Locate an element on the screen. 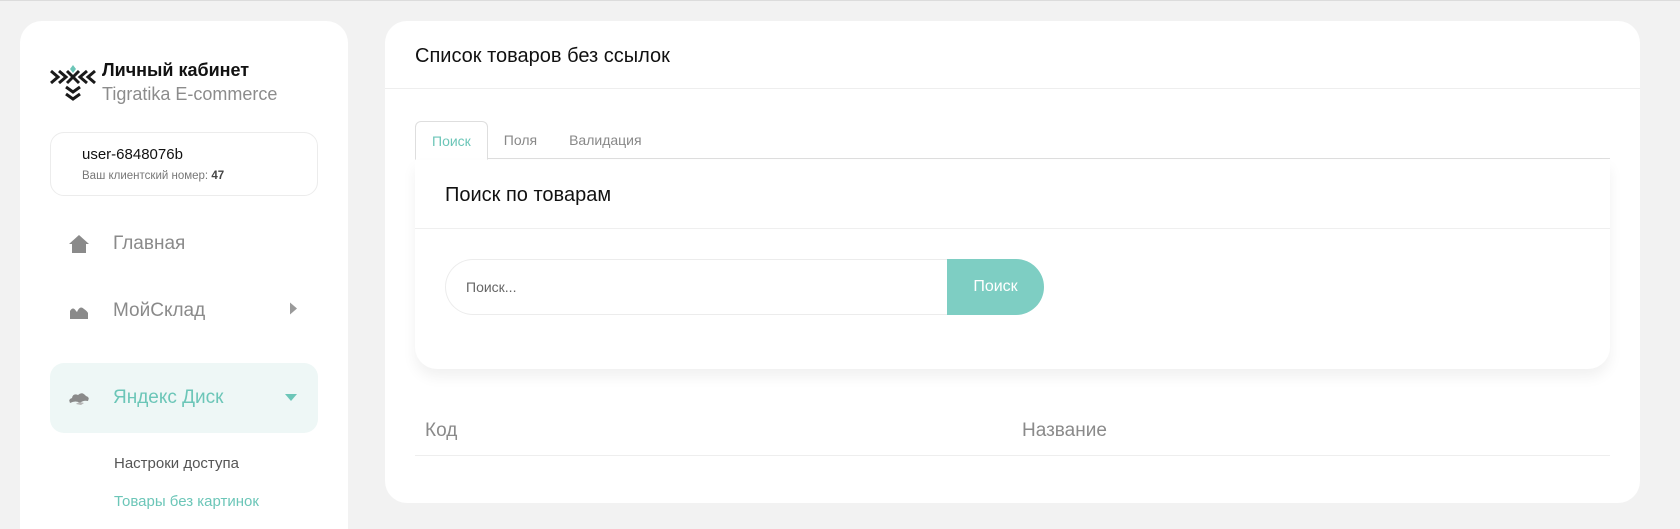  nav-item-moysklad: МойСклад is located at coordinates (184, 311).